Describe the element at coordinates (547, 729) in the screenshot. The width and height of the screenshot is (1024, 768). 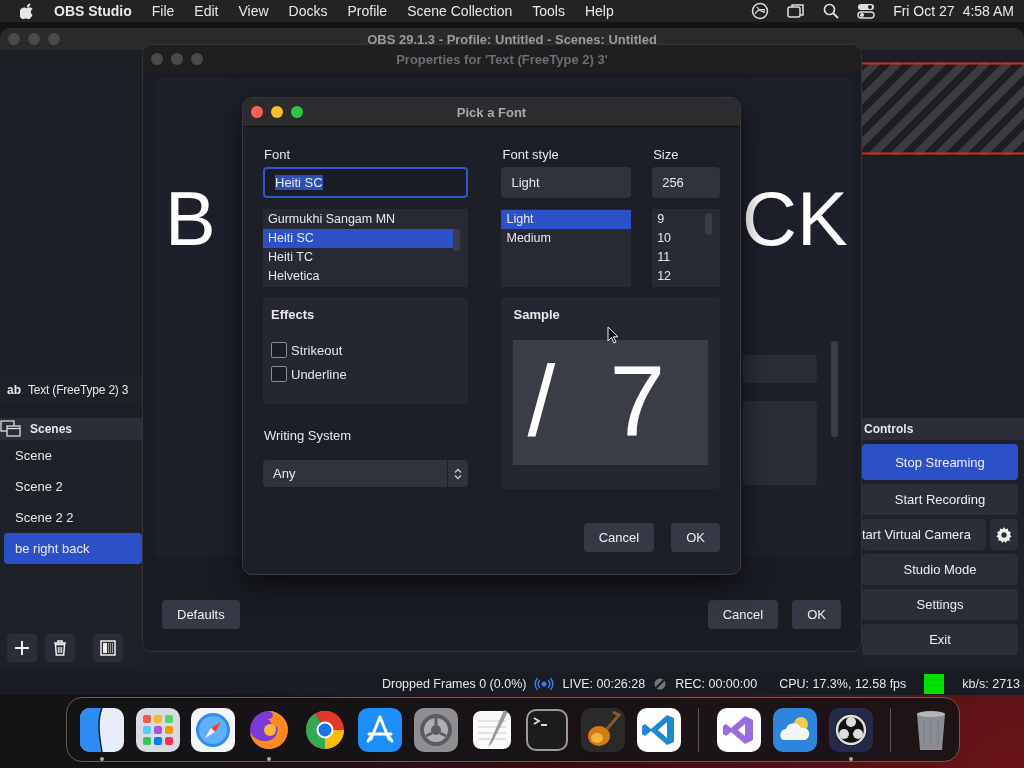
I see `terminal-icon` at that location.